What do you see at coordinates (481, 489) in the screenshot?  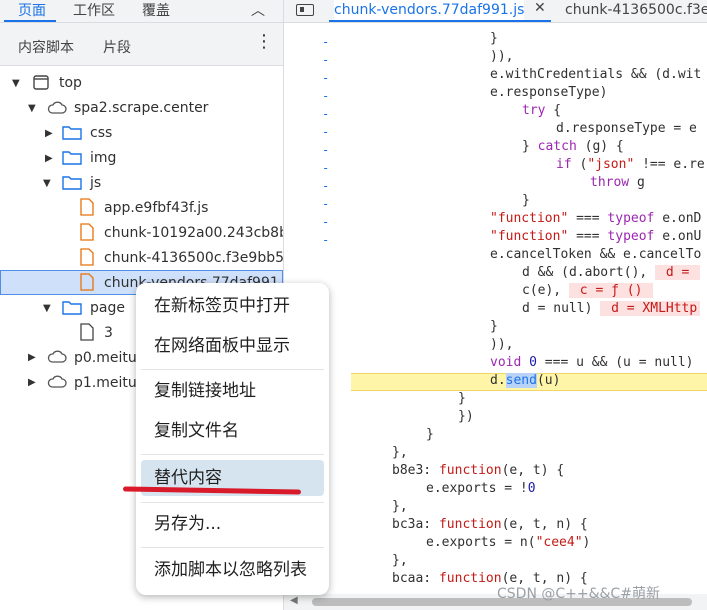 I see `code-line: e.exports = !0` at bounding box center [481, 489].